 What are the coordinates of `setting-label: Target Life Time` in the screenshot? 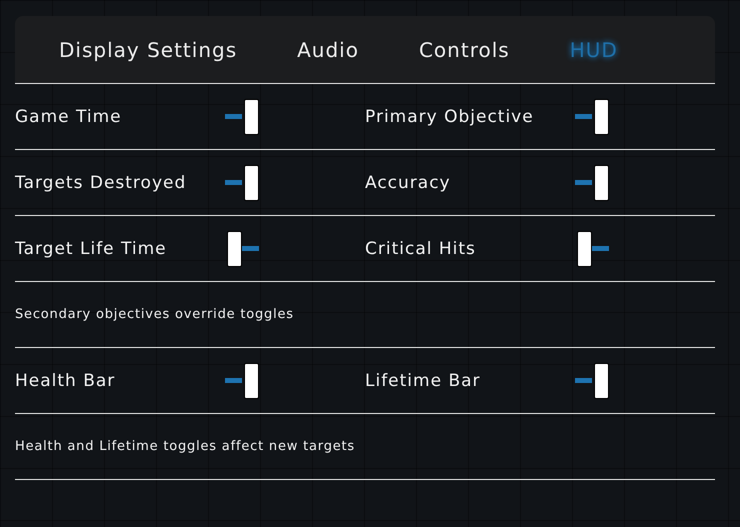 It's located at (91, 248).